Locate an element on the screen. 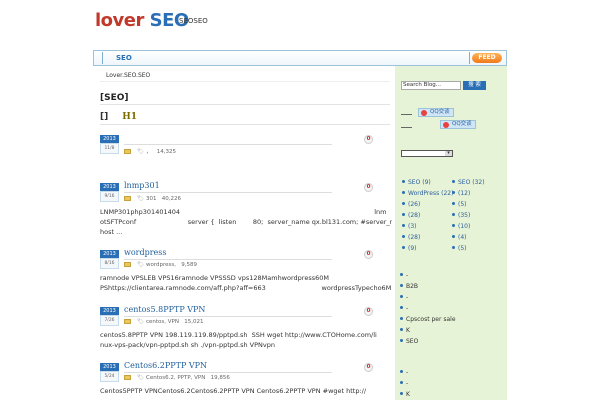 The height and width of the screenshot is (400, 600). contact-dash is located at coordinates (406, 127).